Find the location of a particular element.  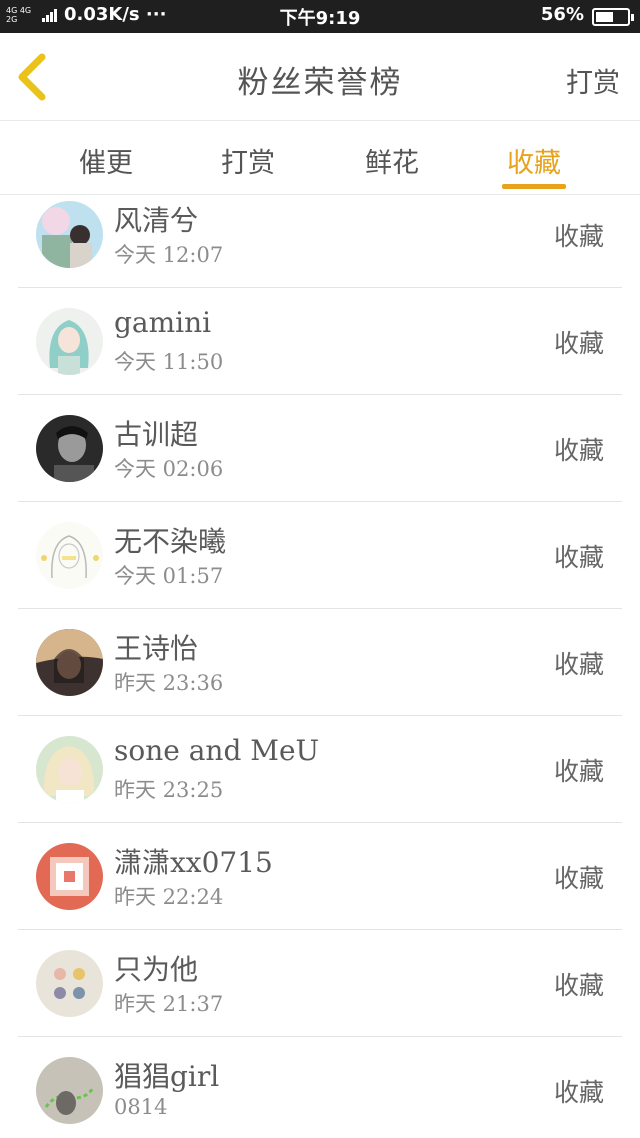

user-name: 猖猖girl is located at coordinates (167, 1076).